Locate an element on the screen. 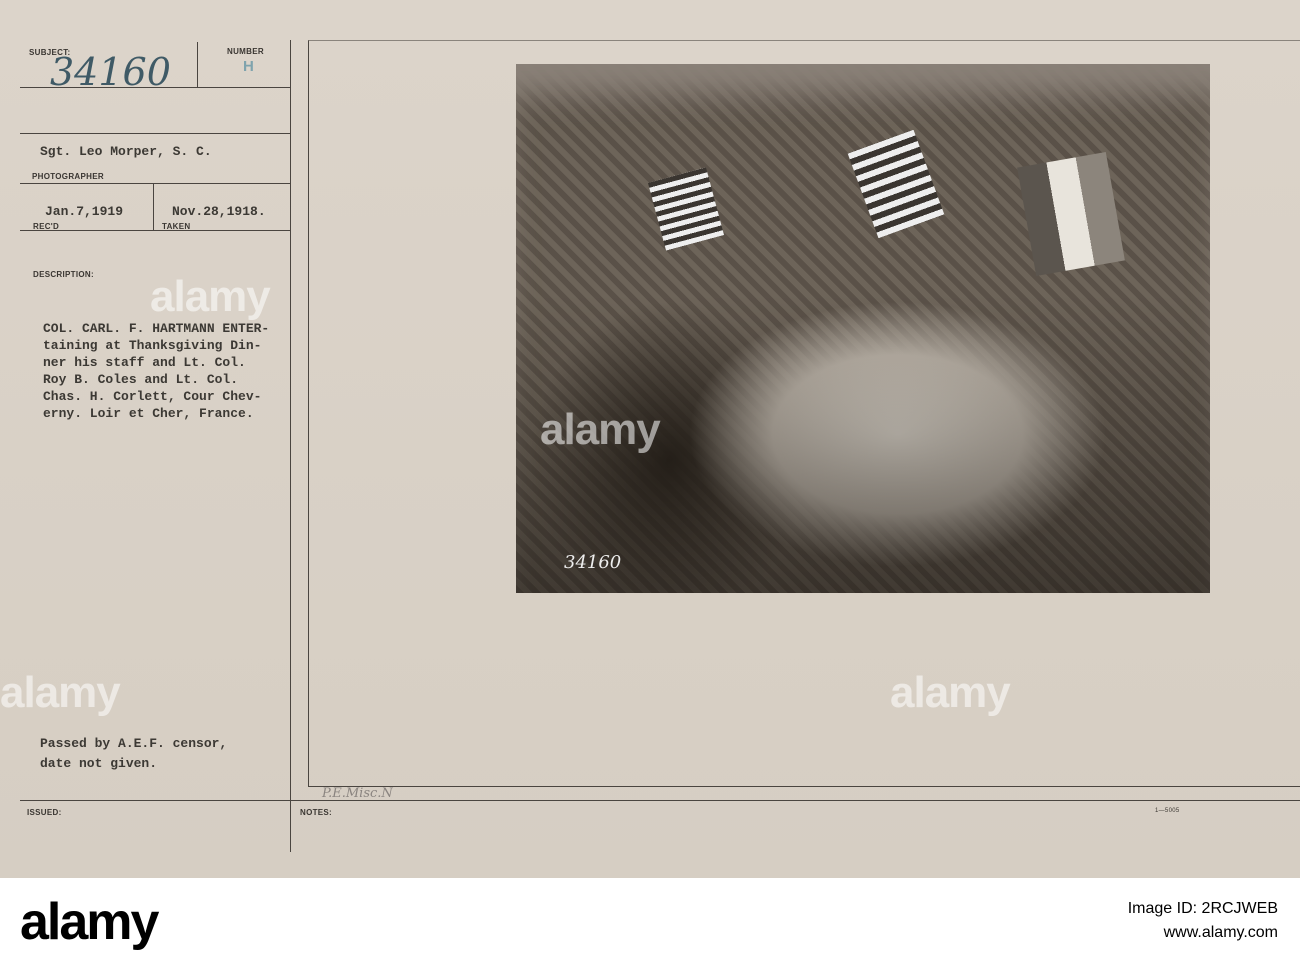 This screenshot has height=969, width=1300. description-line: erny. Loir et Cher, France. is located at coordinates (148, 413).